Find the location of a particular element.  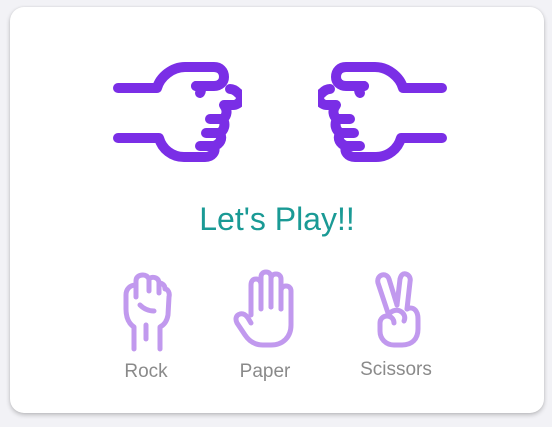

rock-label: Rock is located at coordinates (146, 371).